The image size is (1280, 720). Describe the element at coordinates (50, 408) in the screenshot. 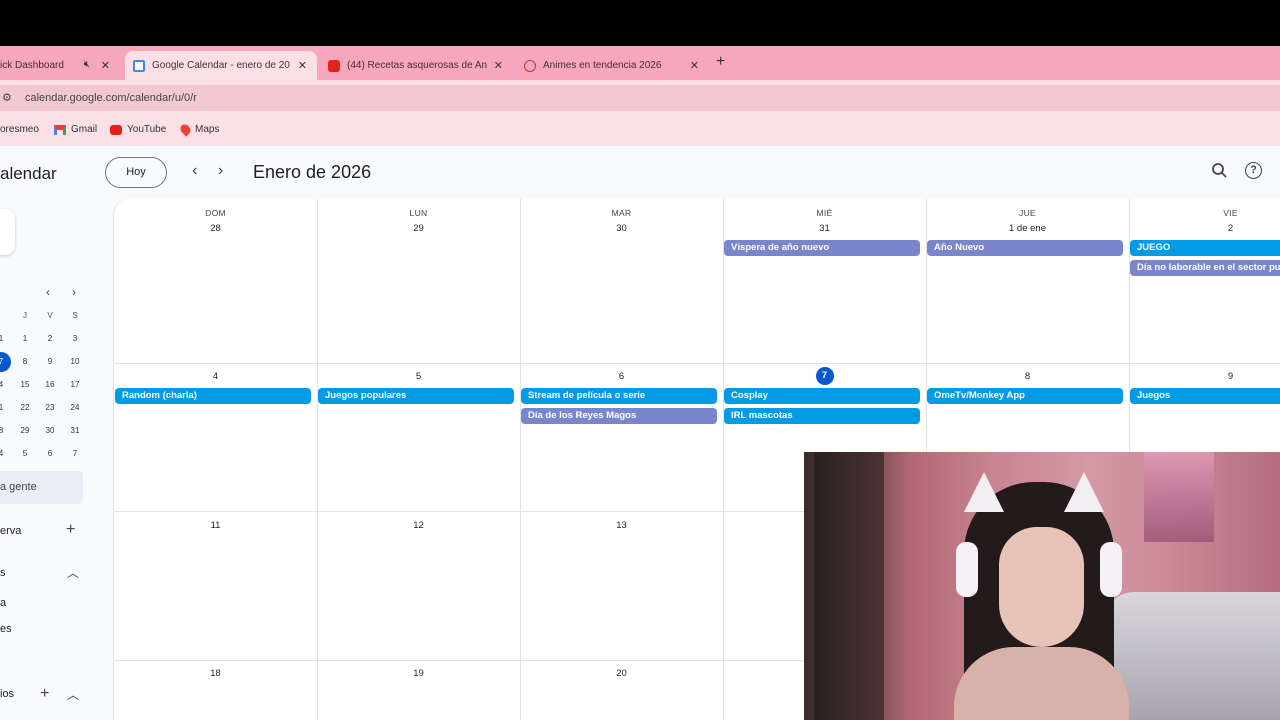

I see `mini-calendar-day: 23` at that location.